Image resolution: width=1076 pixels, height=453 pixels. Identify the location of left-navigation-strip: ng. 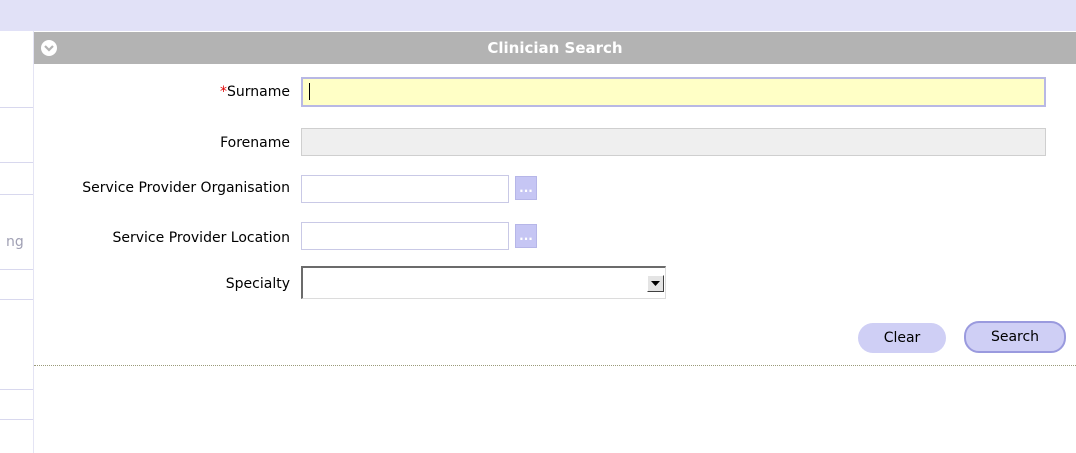
(17, 242).